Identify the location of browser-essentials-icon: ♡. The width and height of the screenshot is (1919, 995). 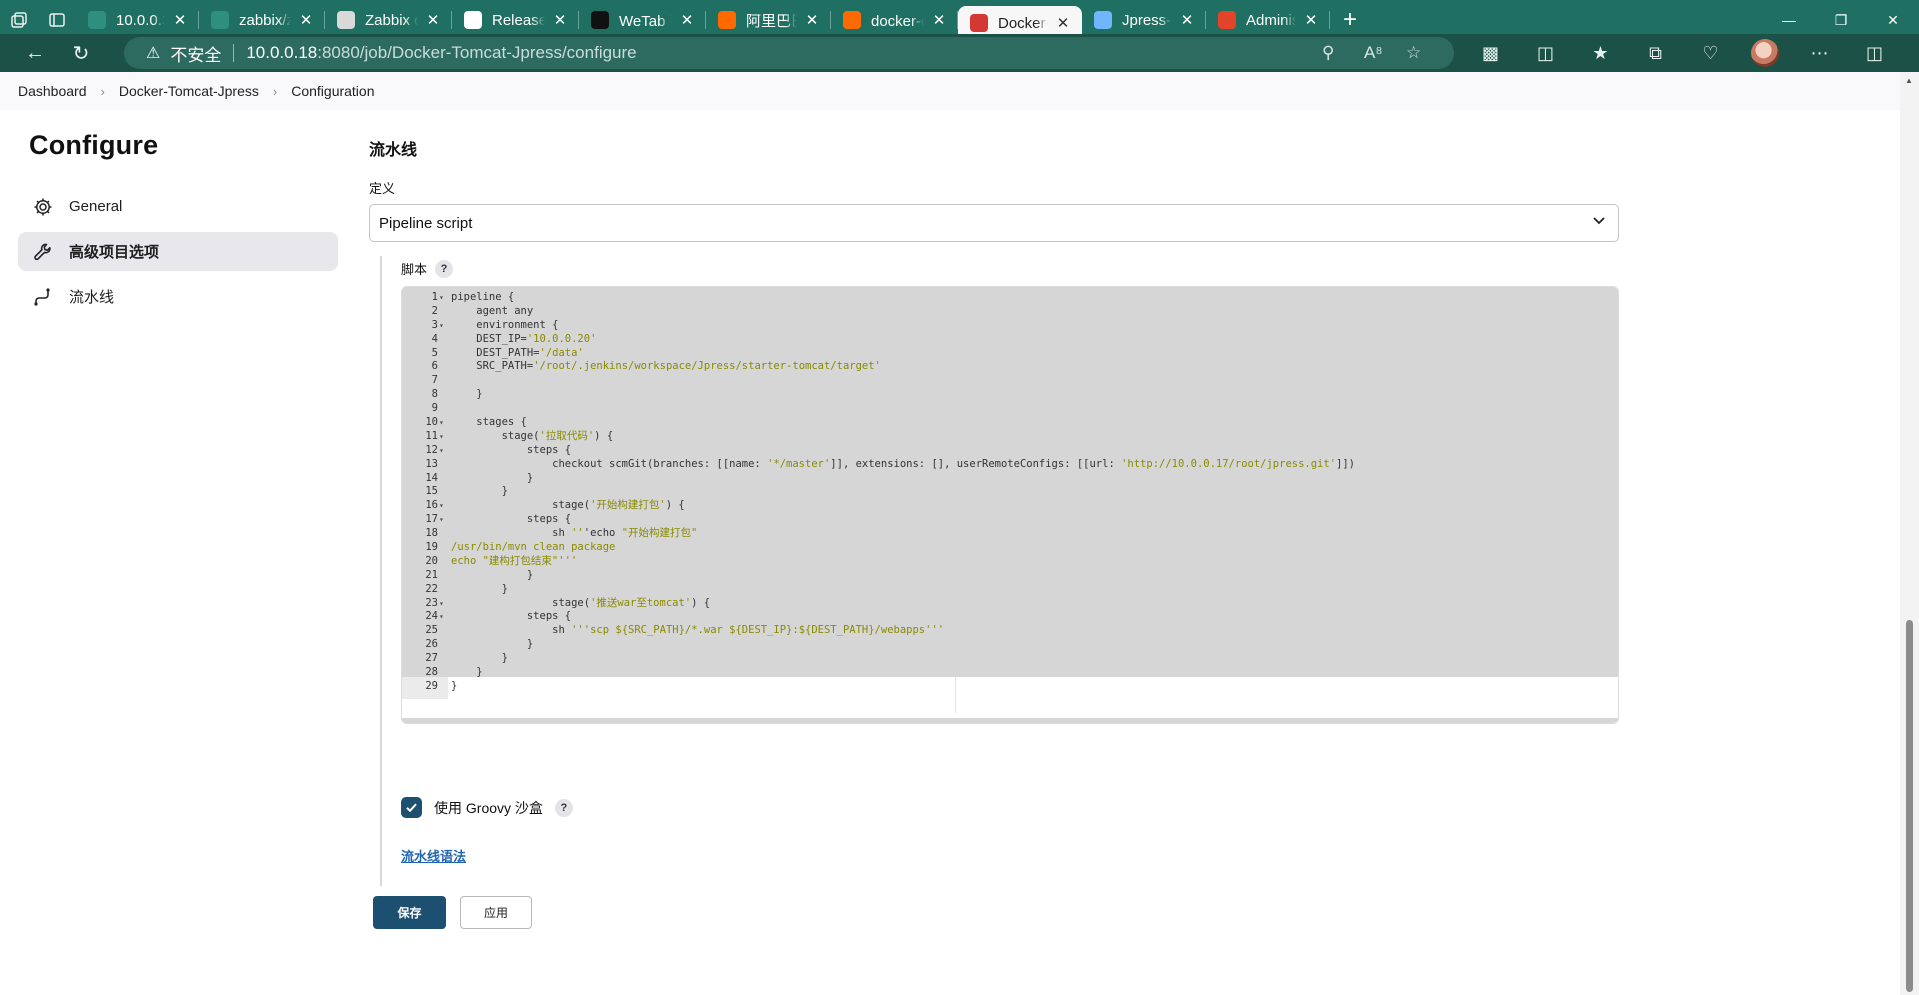
(1710, 53).